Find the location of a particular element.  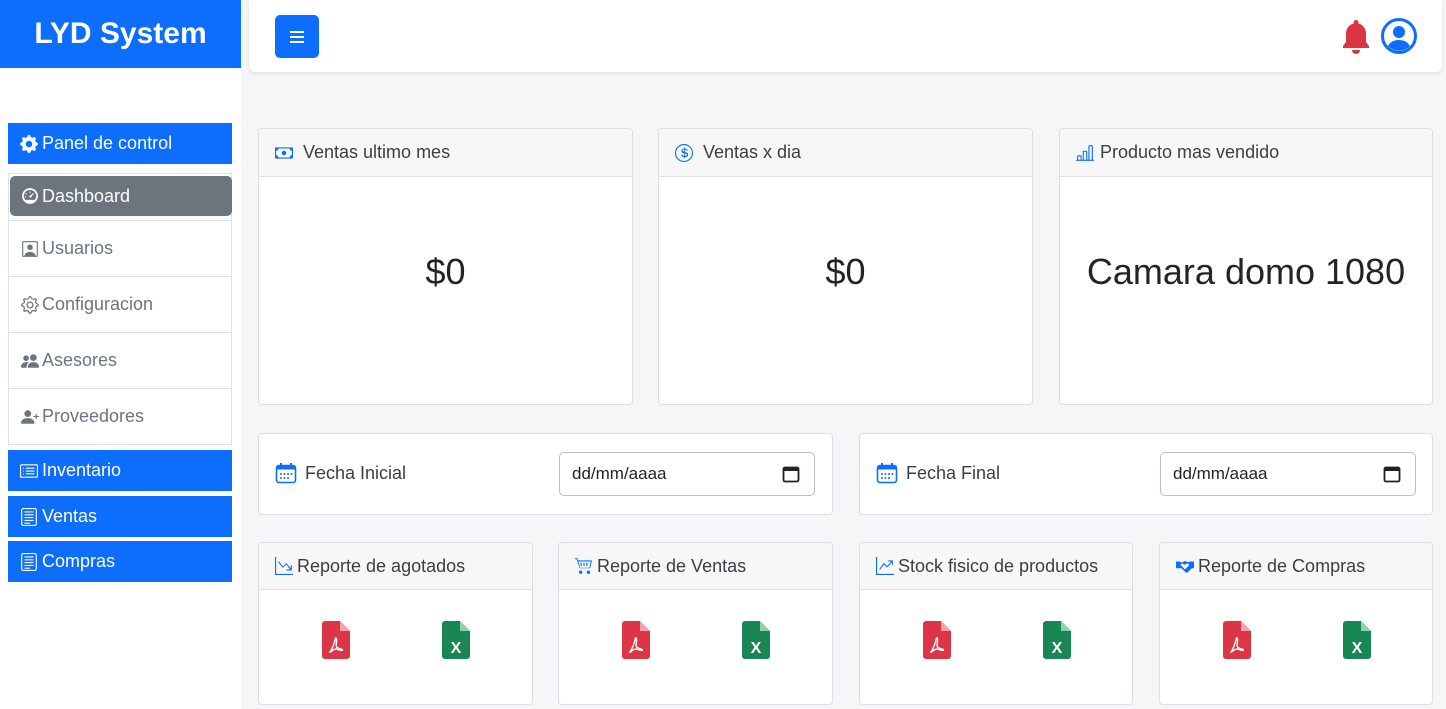

sidebar-item-compras: Compras is located at coordinates (120, 561).